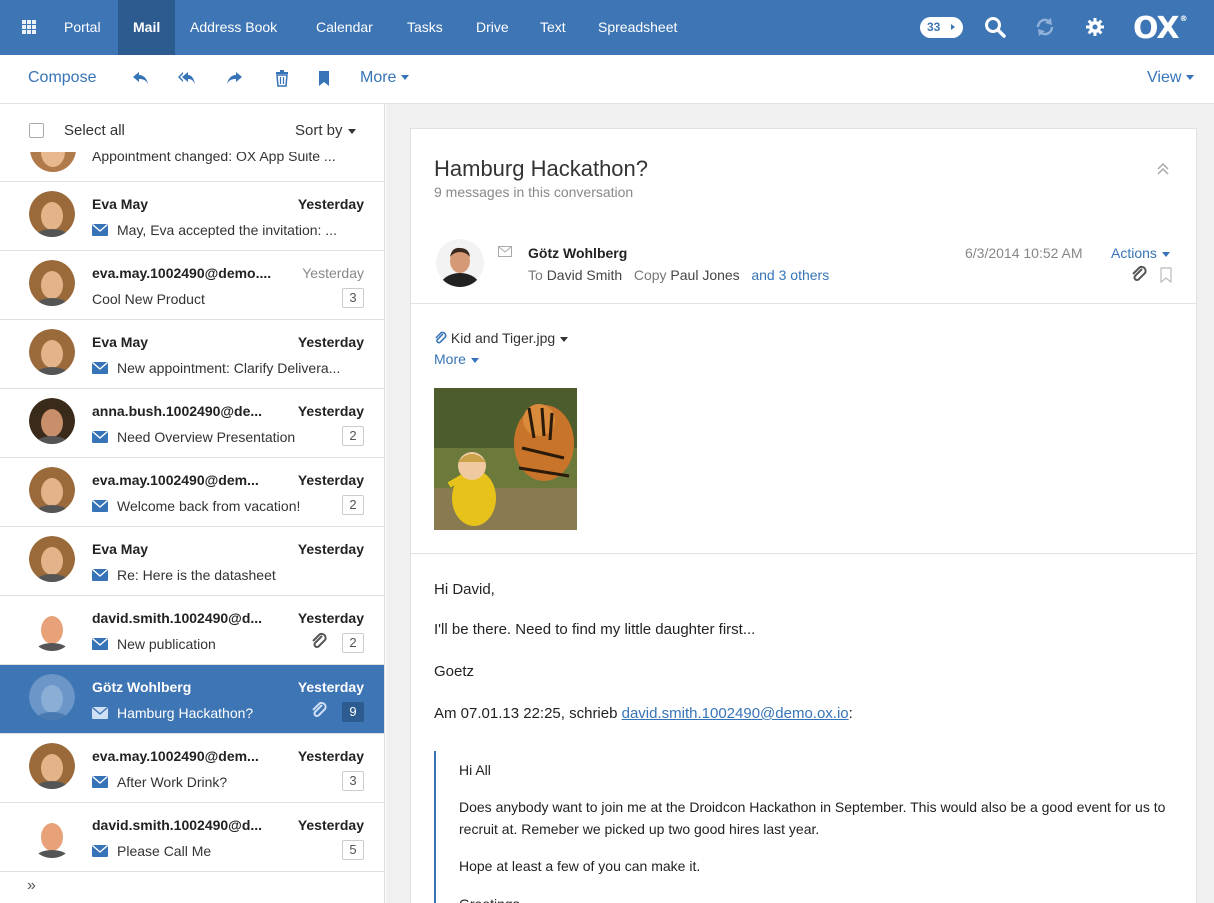  I want to click on reply-all-icon, so click(187, 78).